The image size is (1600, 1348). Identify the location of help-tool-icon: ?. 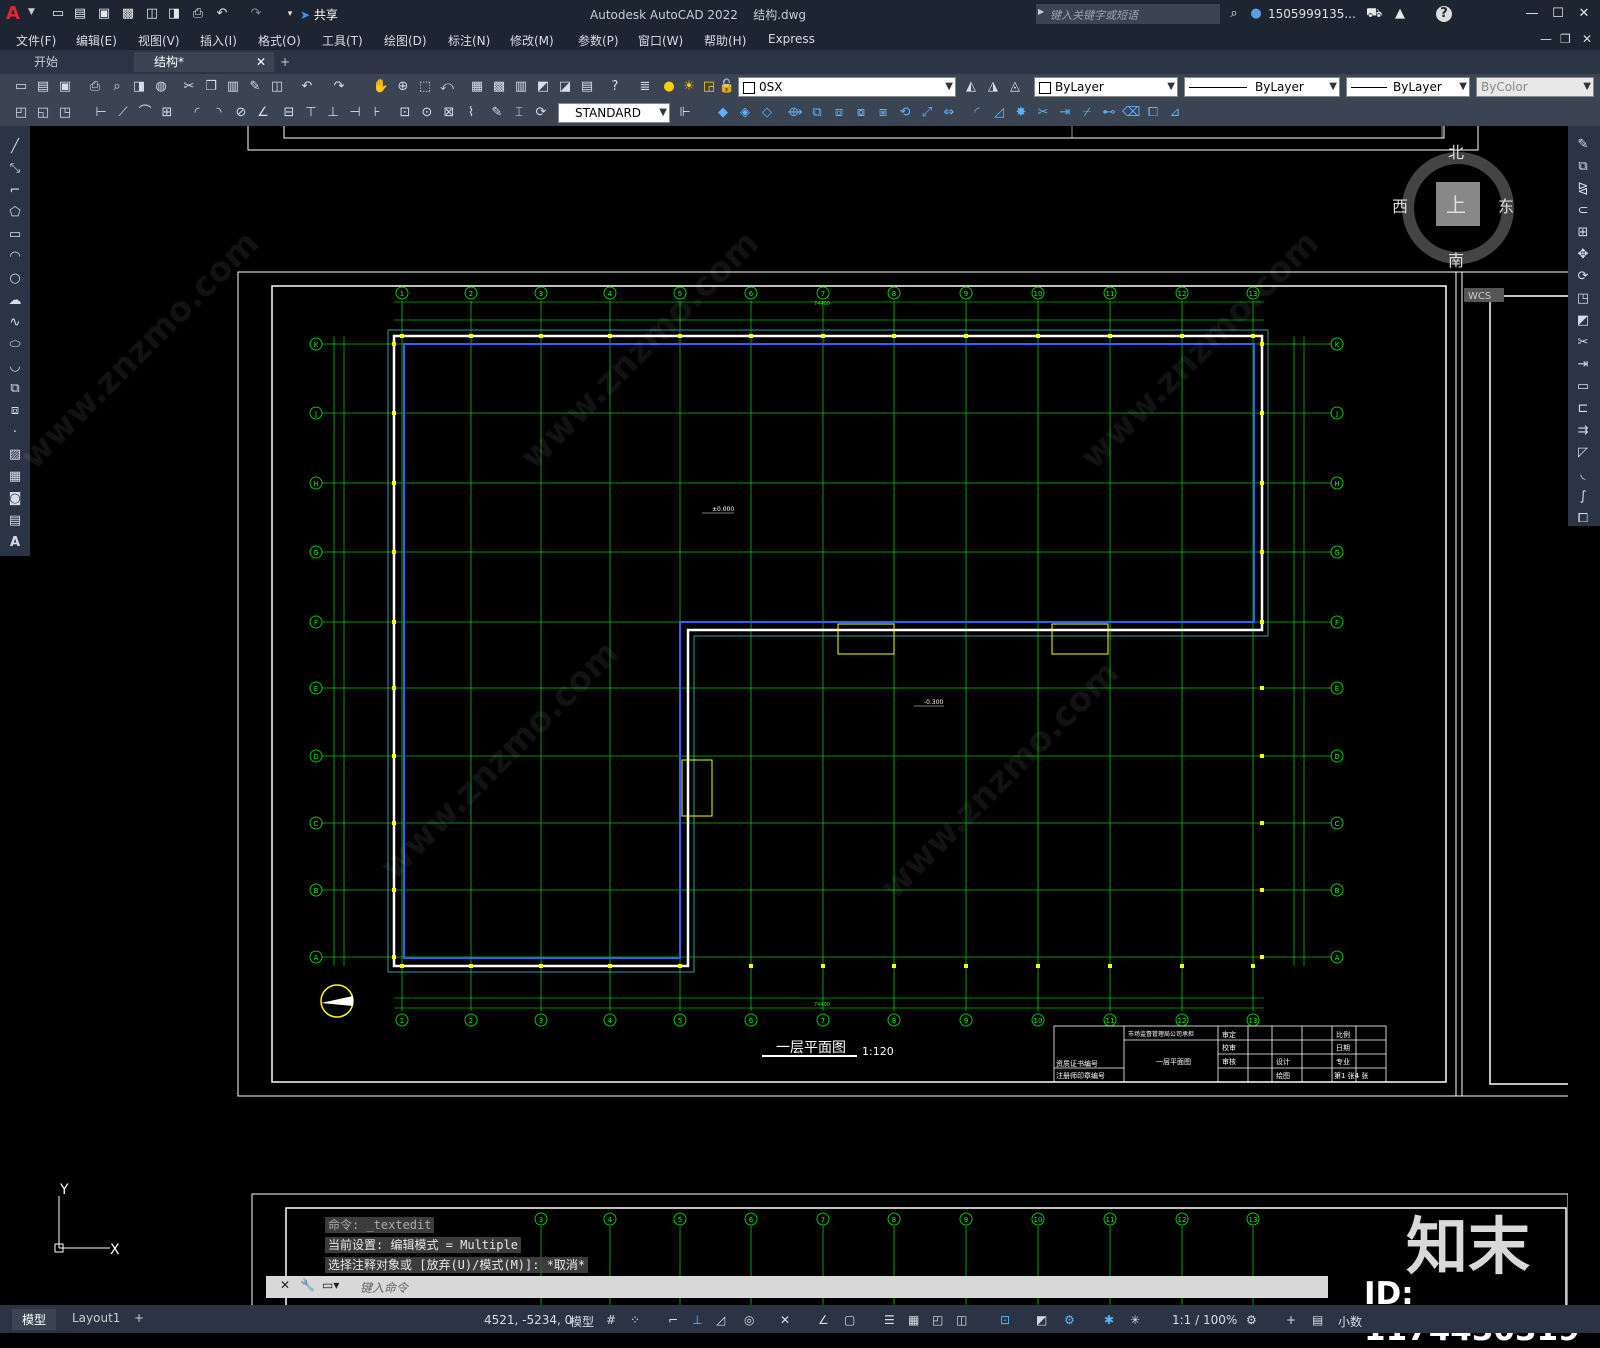
(615, 87).